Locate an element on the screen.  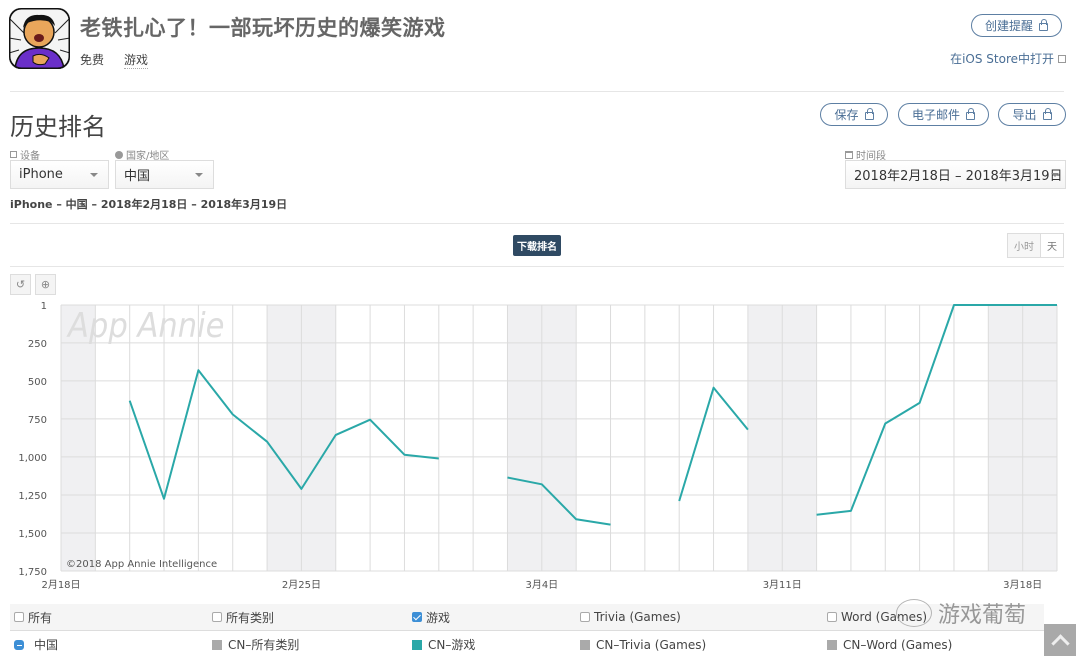
legend-series-label: CN–Trivia (Games) is located at coordinates (651, 644).